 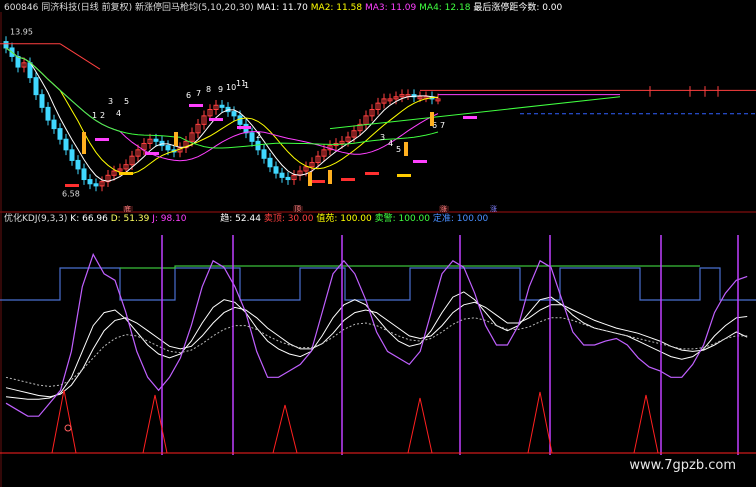 I want to click on blue-step-line, so click(x=378, y=284).